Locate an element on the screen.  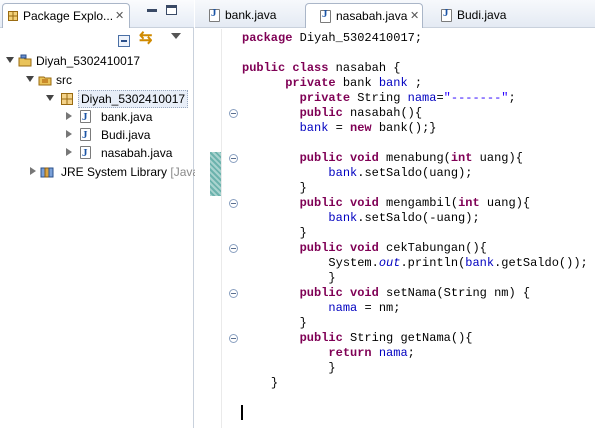
editor-tab-bank: bank.java is located at coordinates (246, 15).